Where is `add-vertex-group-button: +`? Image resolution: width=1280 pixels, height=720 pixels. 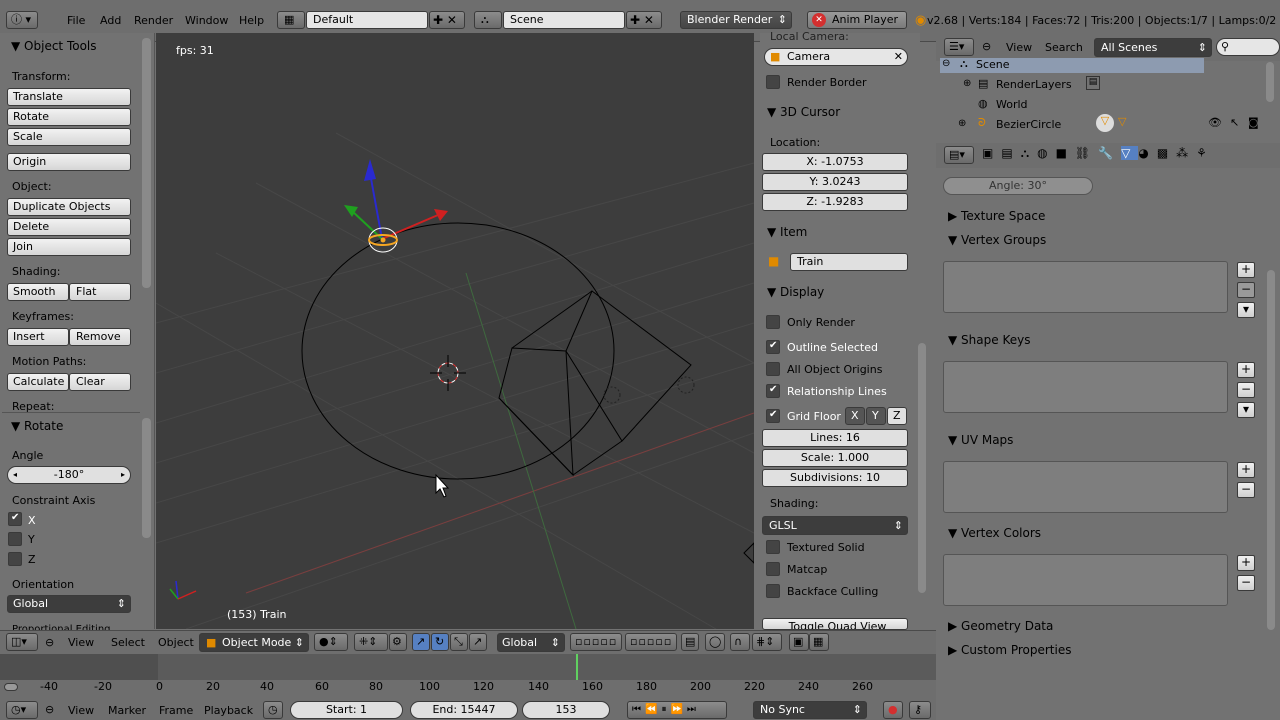 add-vertex-group-button: + is located at coordinates (1246, 270).